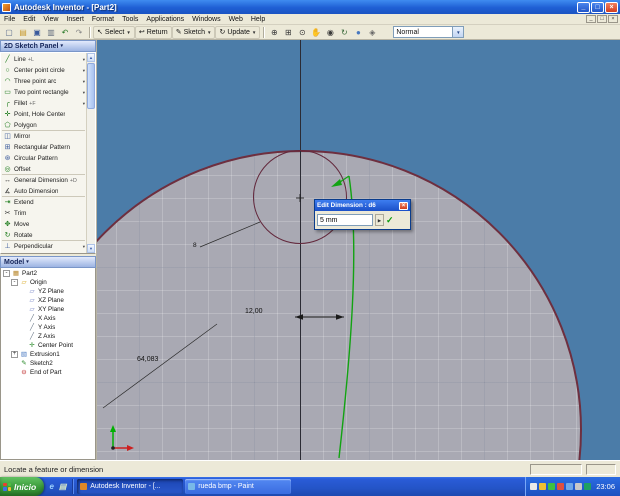 Image resolution: width=620 pixels, height=496 pixels. What do you see at coordinates (302, 32) in the screenshot?
I see `zoom-icon: ⊙` at bounding box center [302, 32].